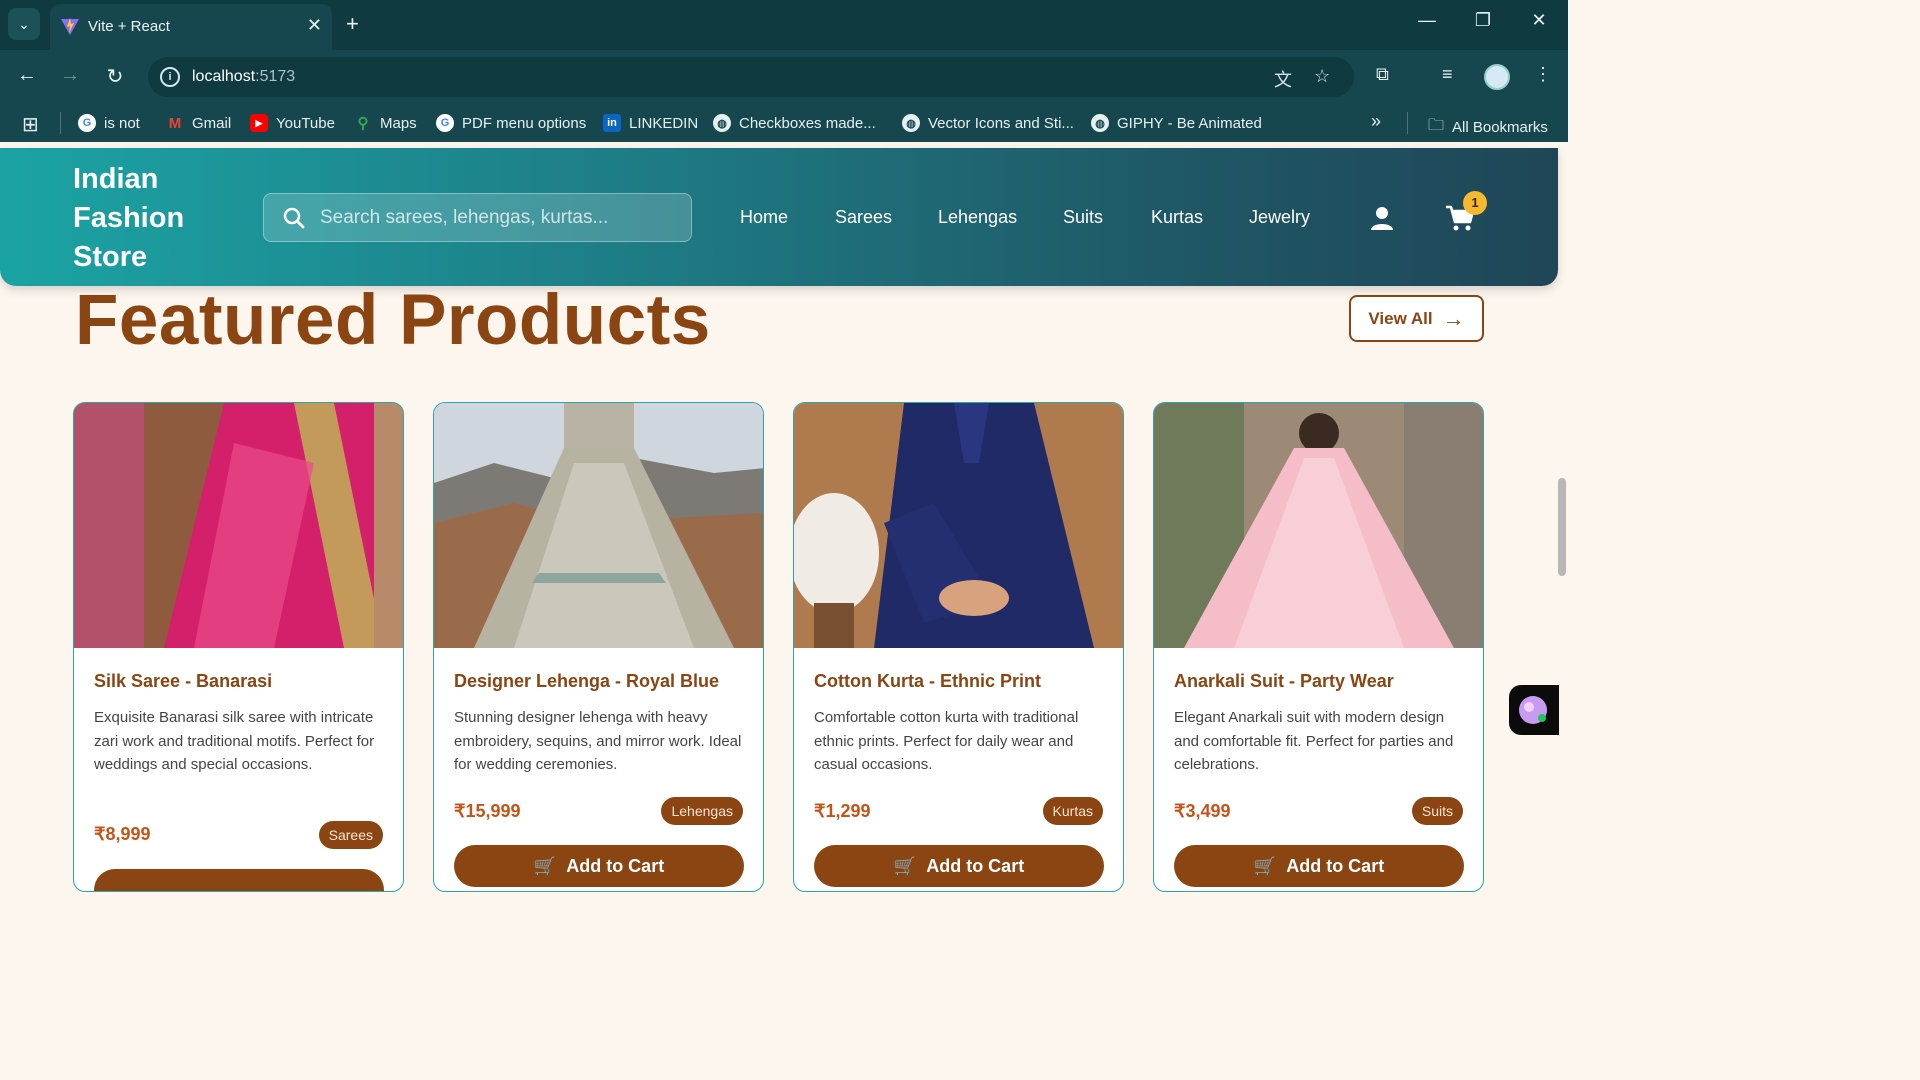 The image size is (1920, 1080). What do you see at coordinates (1447, 74) in the screenshot?
I see `media-control-icon: ≡` at bounding box center [1447, 74].